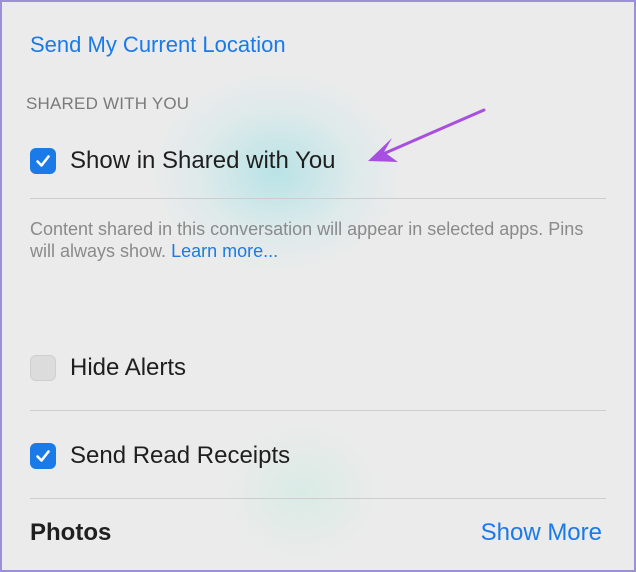 The height and width of the screenshot is (572, 636). I want to click on shared-with-you-header: SHARED WITH YOU, so click(108, 103).